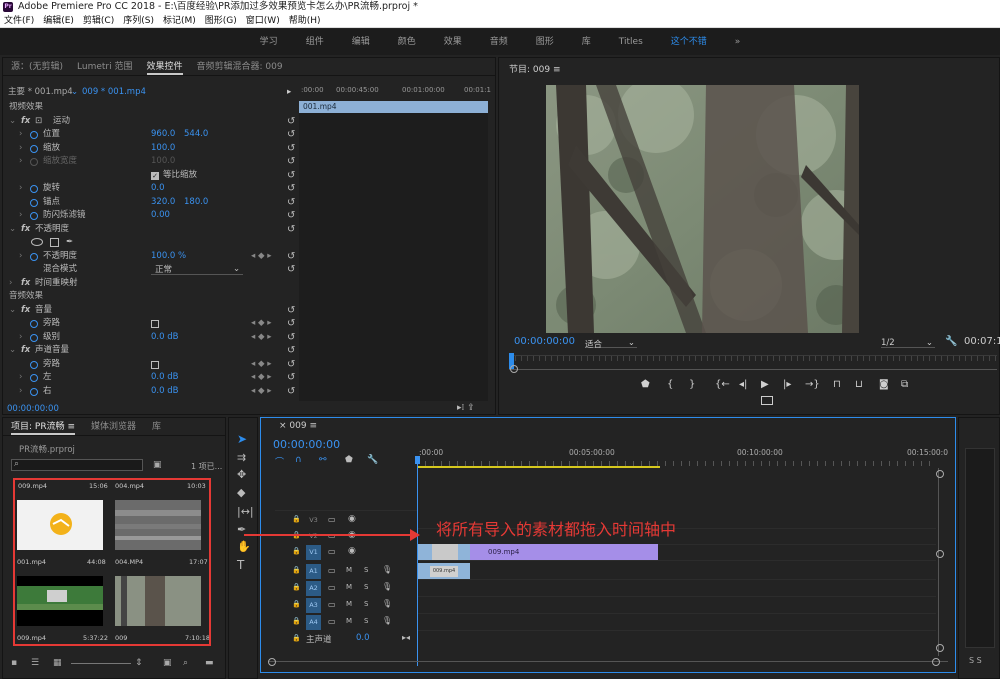 The width and height of the screenshot is (1000, 679). Describe the element at coordinates (538, 552) in the screenshot. I see `clip-v1: 009.mp4` at that location.